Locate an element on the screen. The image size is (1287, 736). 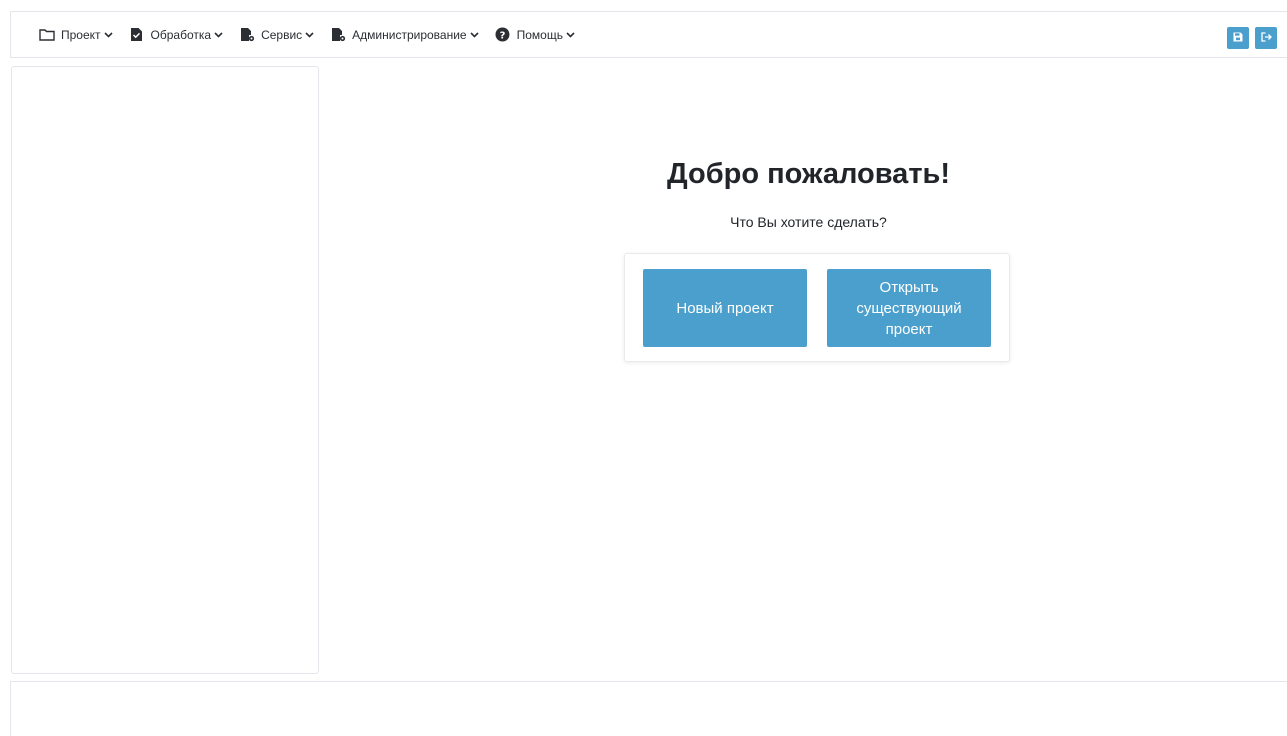
open-project-button: Открыть существующий проект is located at coordinates (909, 308).